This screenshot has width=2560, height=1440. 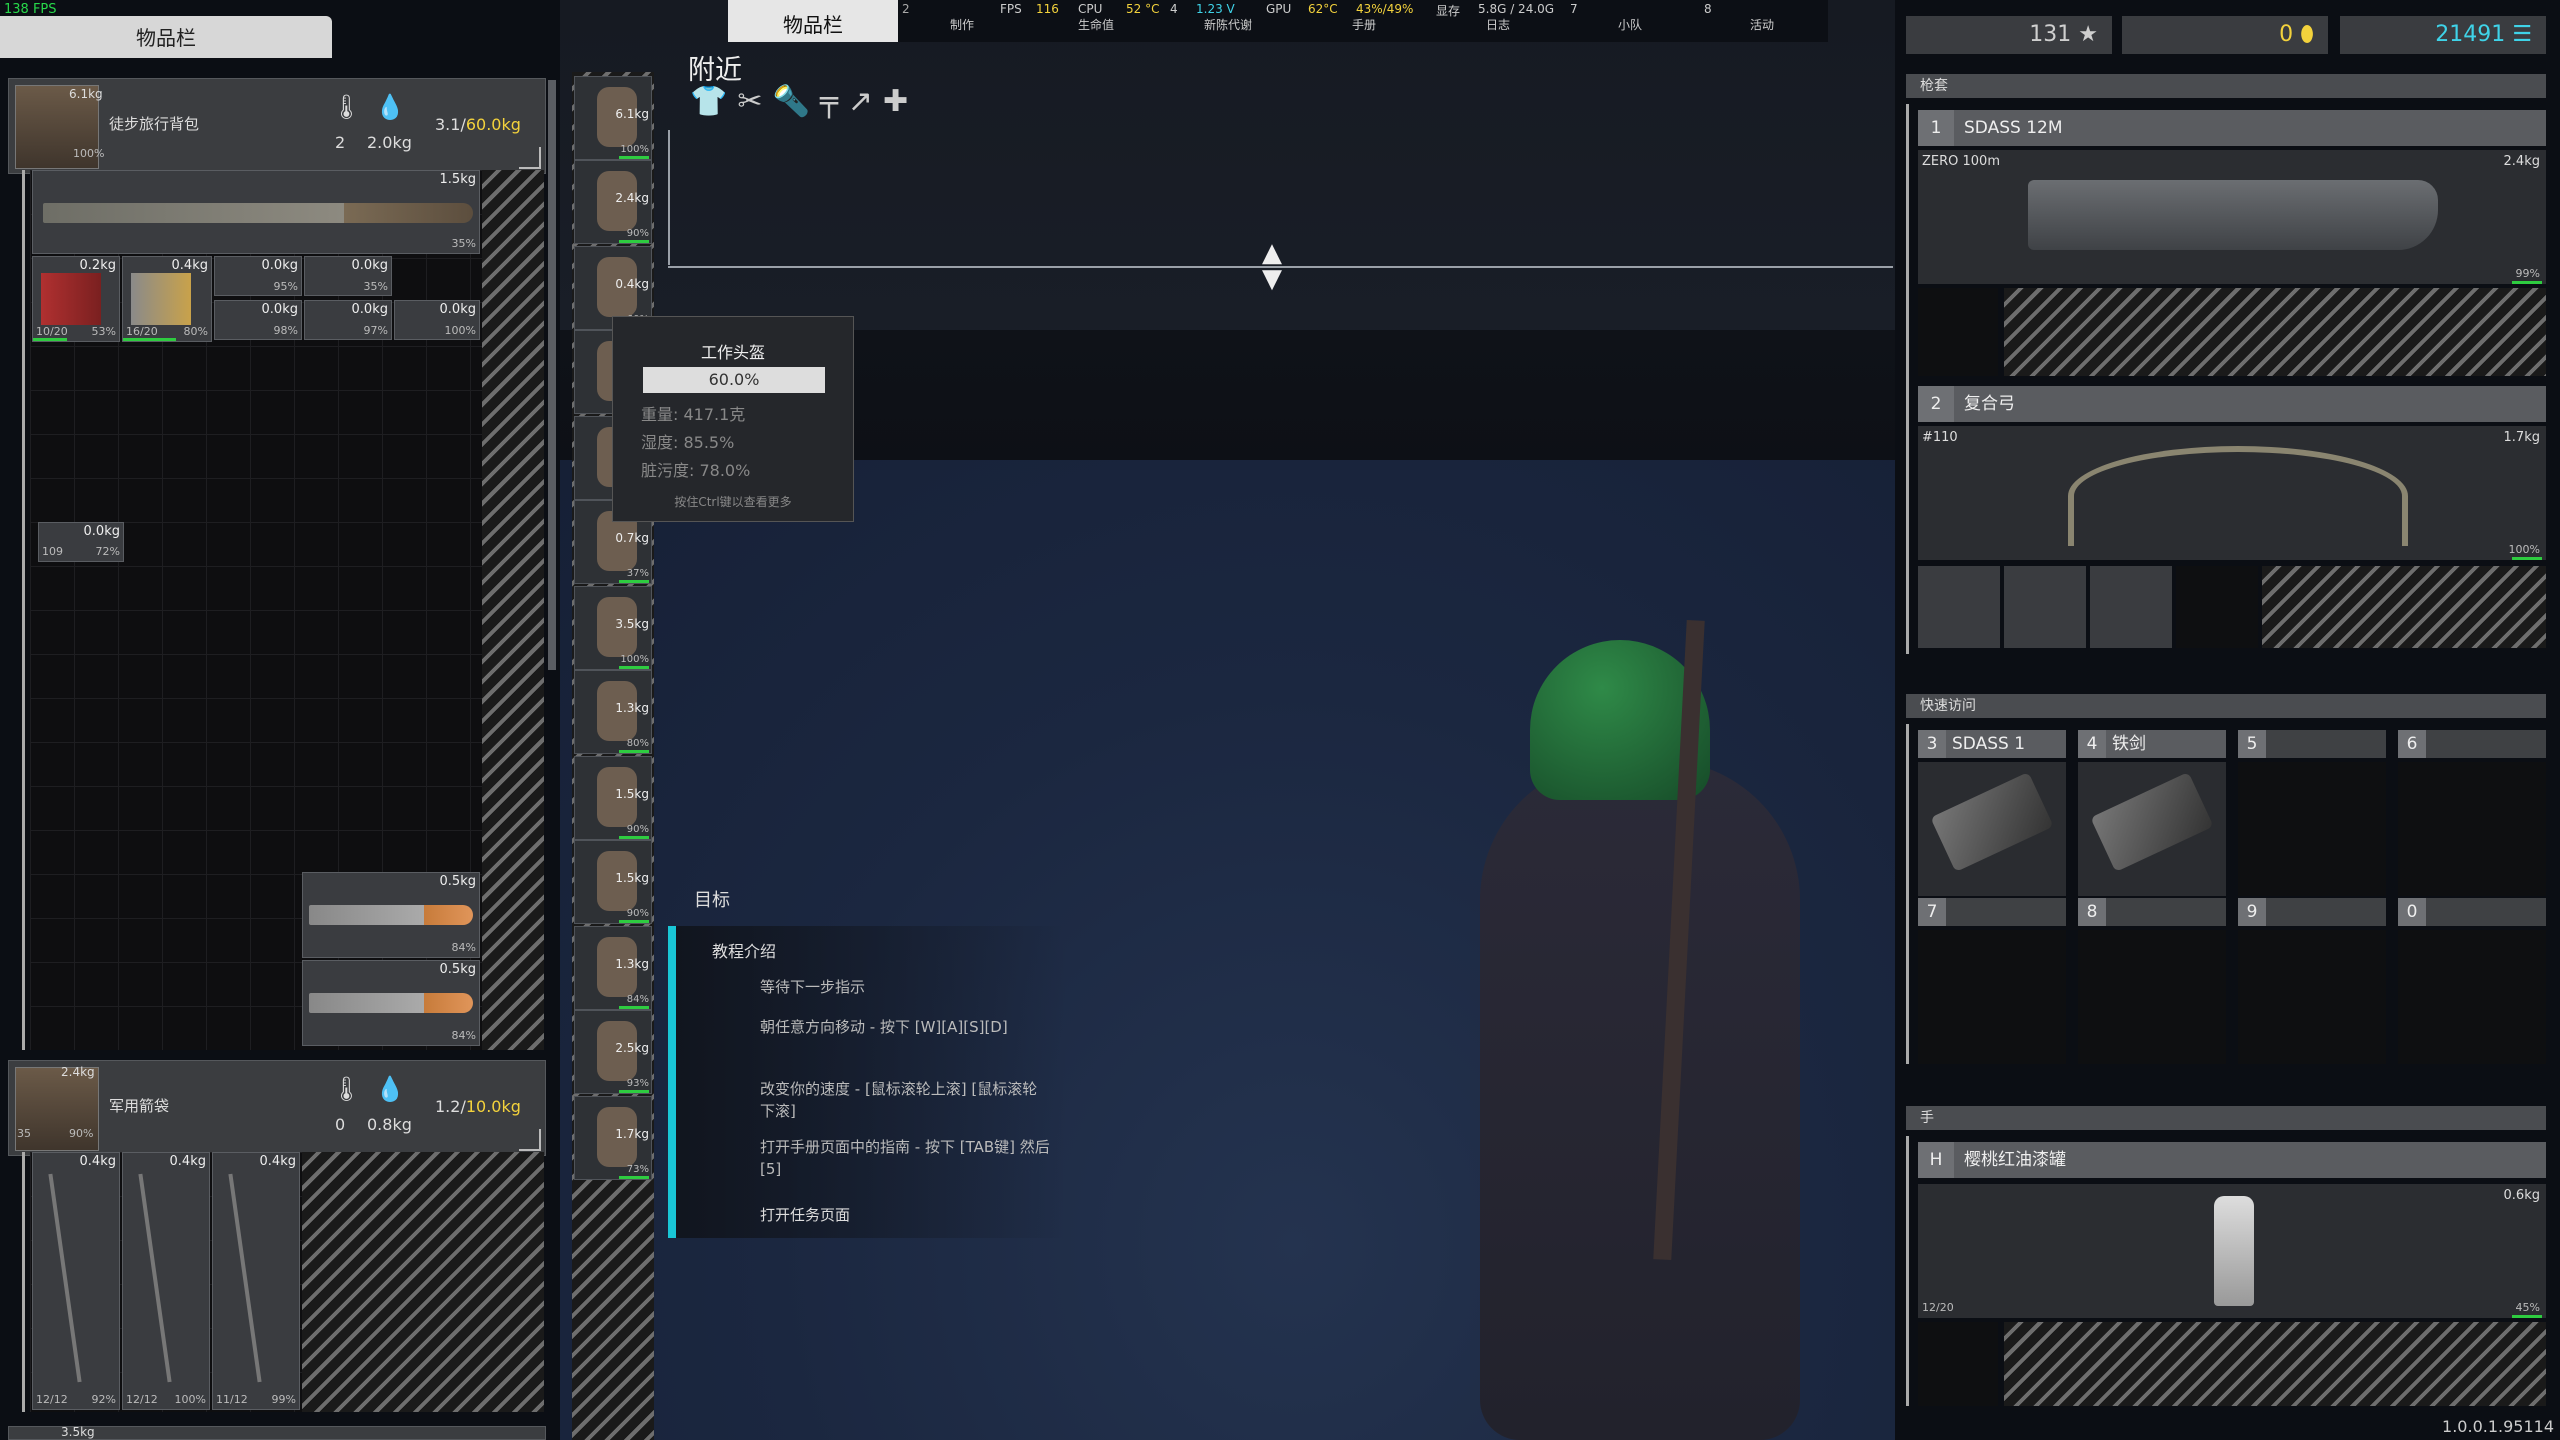 What do you see at coordinates (1364, 24) in the screenshot?
I see `tab-manual: 手册` at bounding box center [1364, 24].